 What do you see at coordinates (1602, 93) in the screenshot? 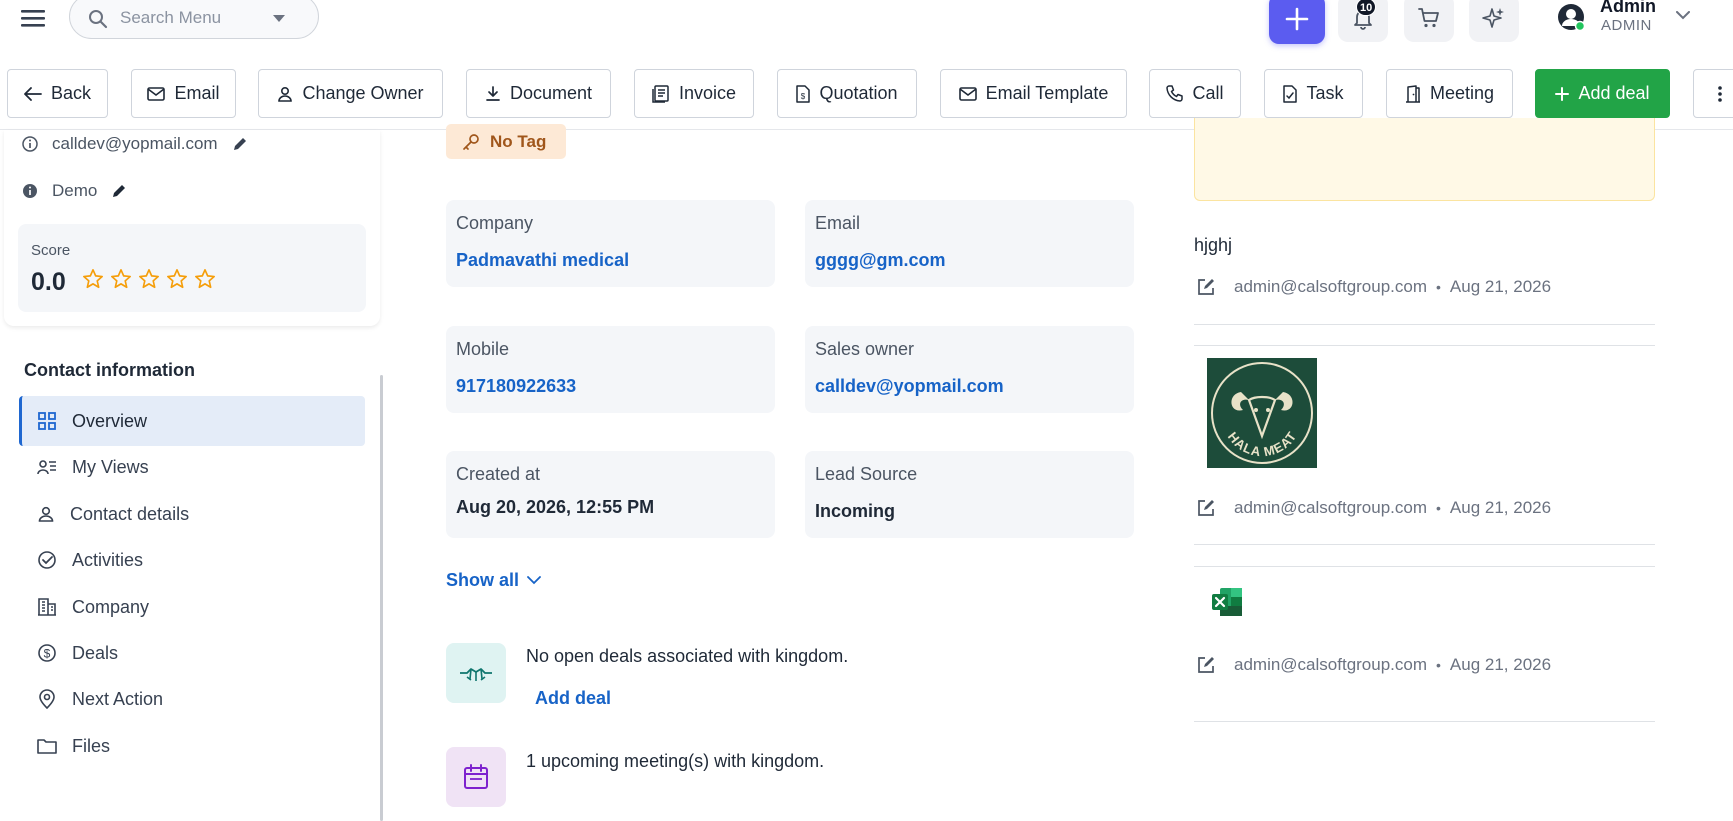
I see `add-deal-button: Add deal` at bounding box center [1602, 93].